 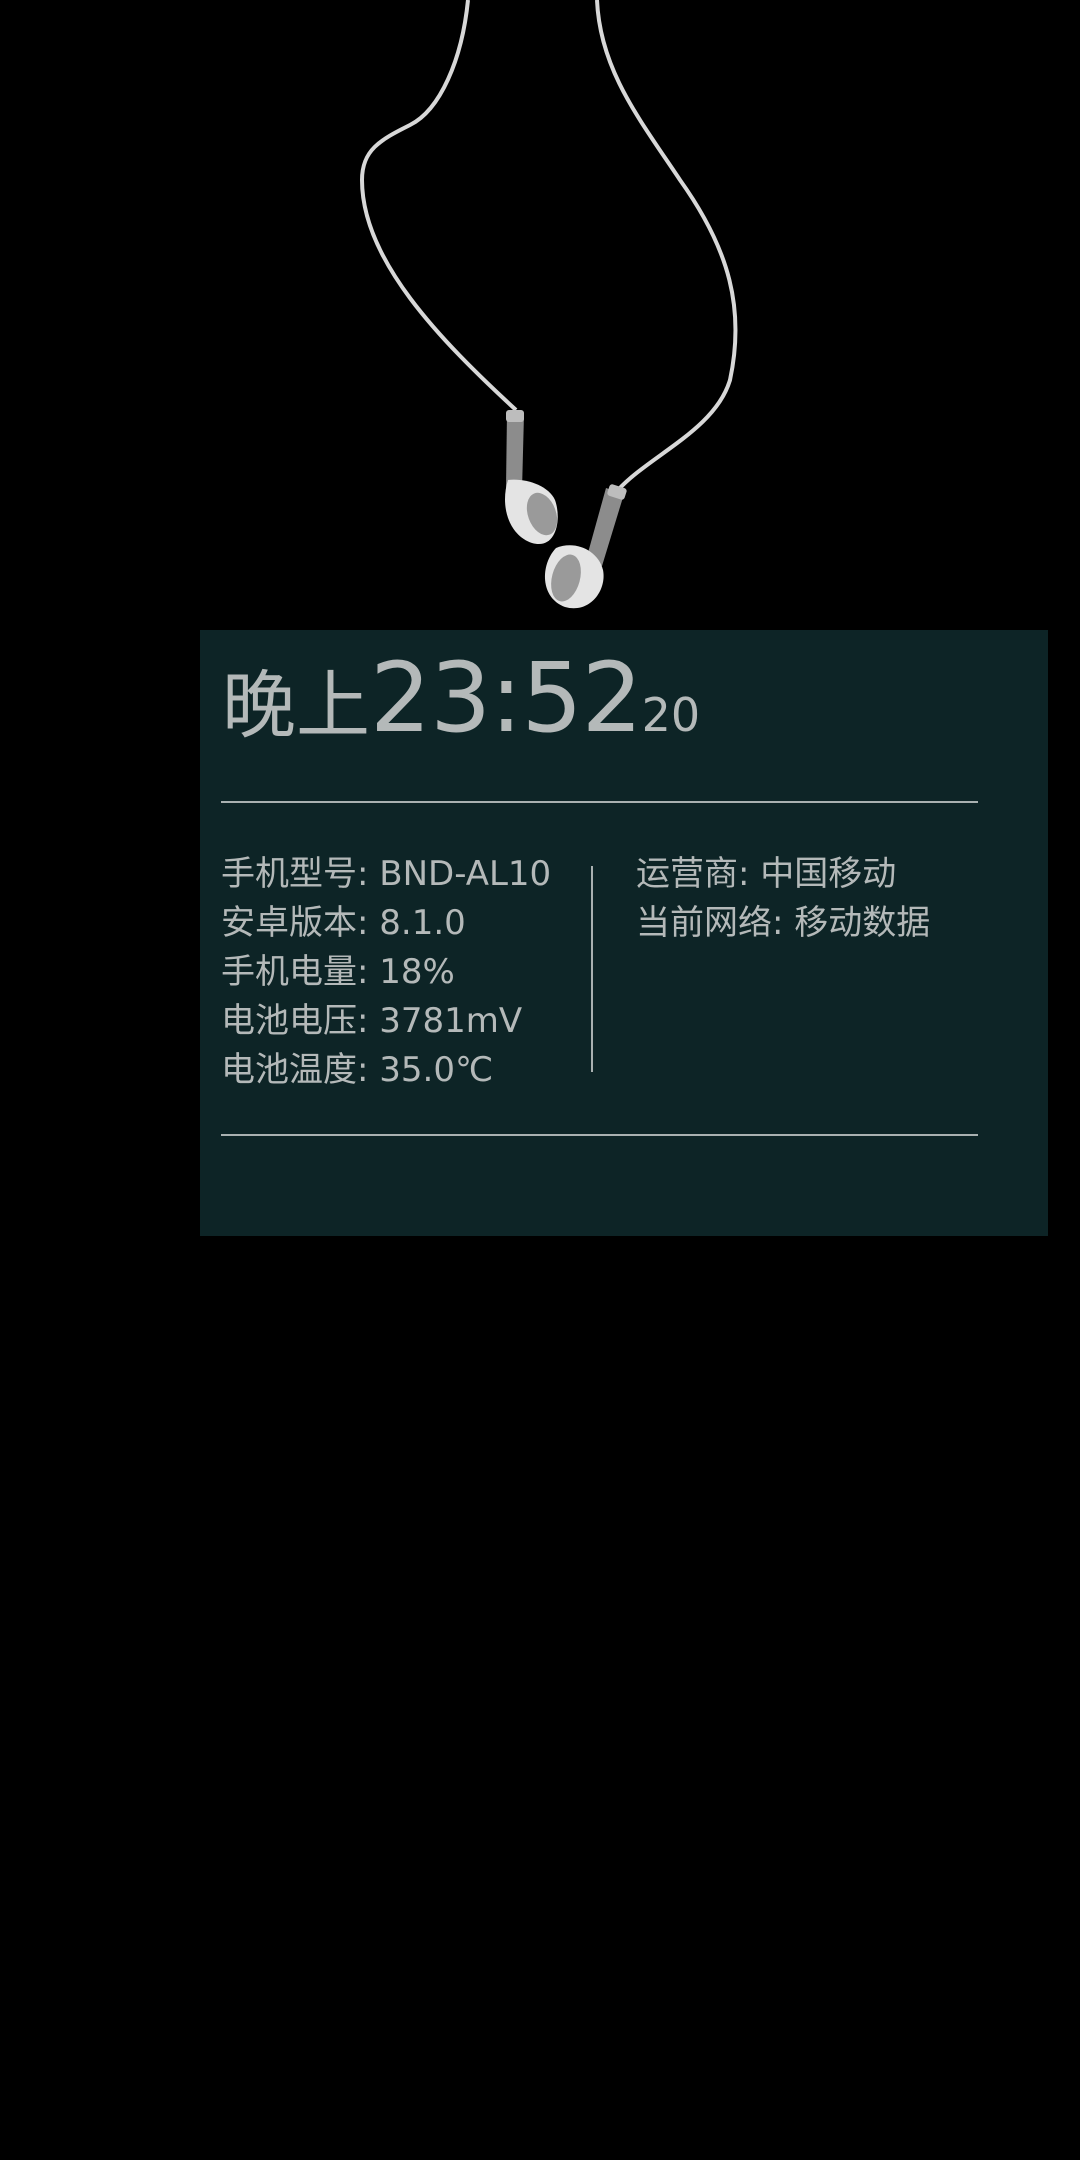 What do you see at coordinates (289, 874) in the screenshot?
I see `device-model-label: 手机型号` at bounding box center [289, 874].